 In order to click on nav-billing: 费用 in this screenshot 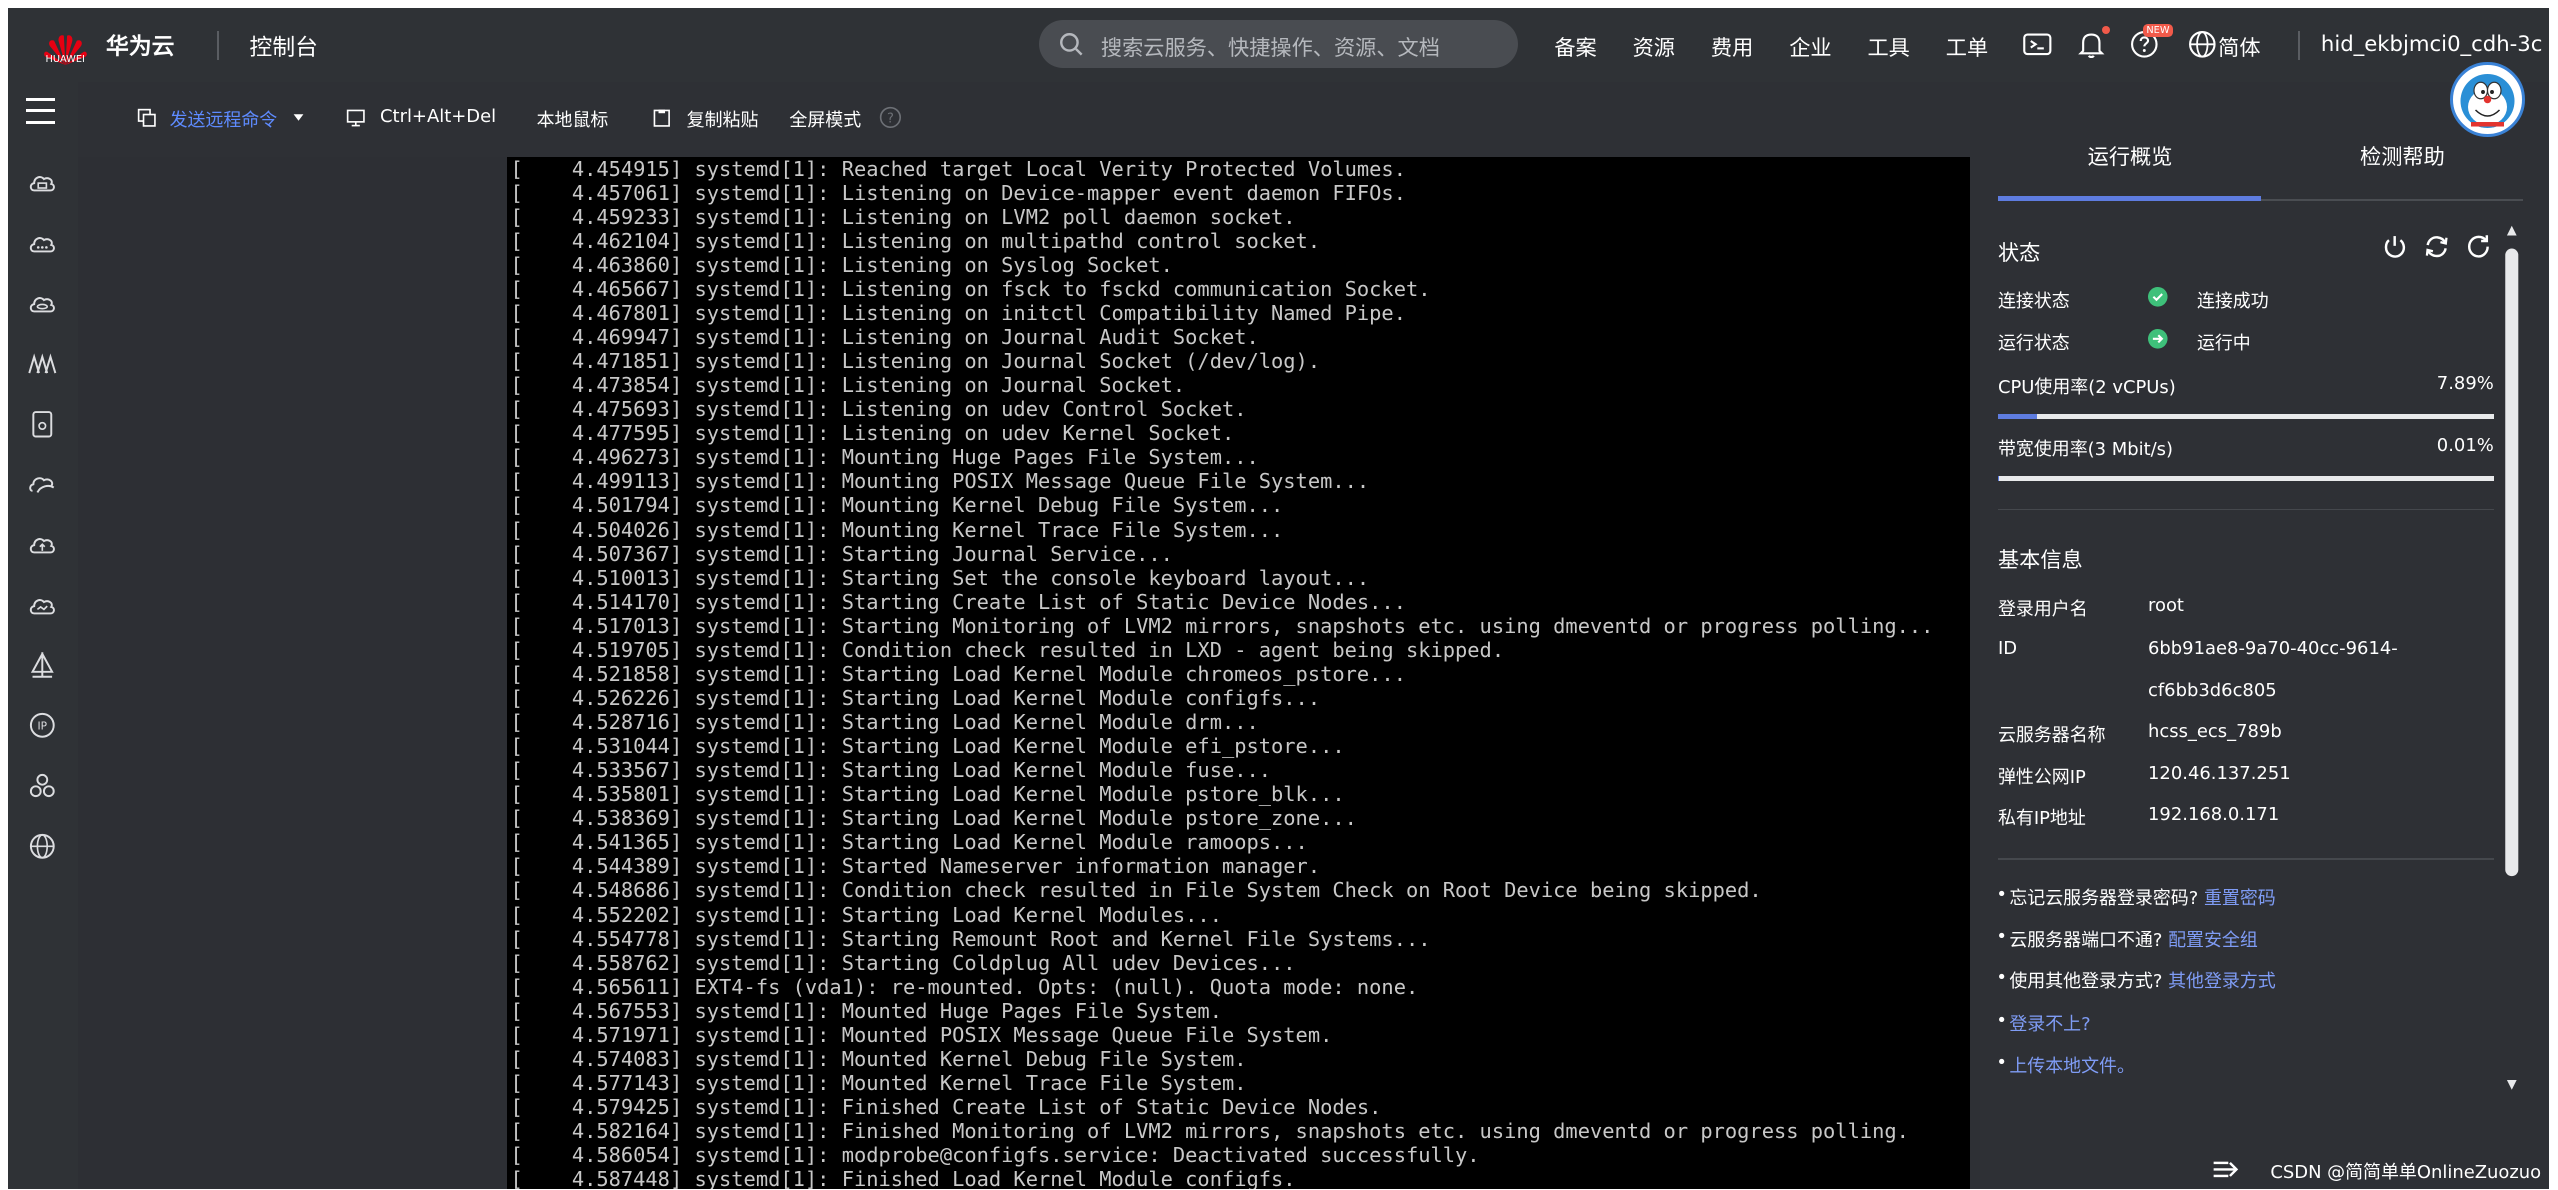, I will do `click(1732, 46)`.